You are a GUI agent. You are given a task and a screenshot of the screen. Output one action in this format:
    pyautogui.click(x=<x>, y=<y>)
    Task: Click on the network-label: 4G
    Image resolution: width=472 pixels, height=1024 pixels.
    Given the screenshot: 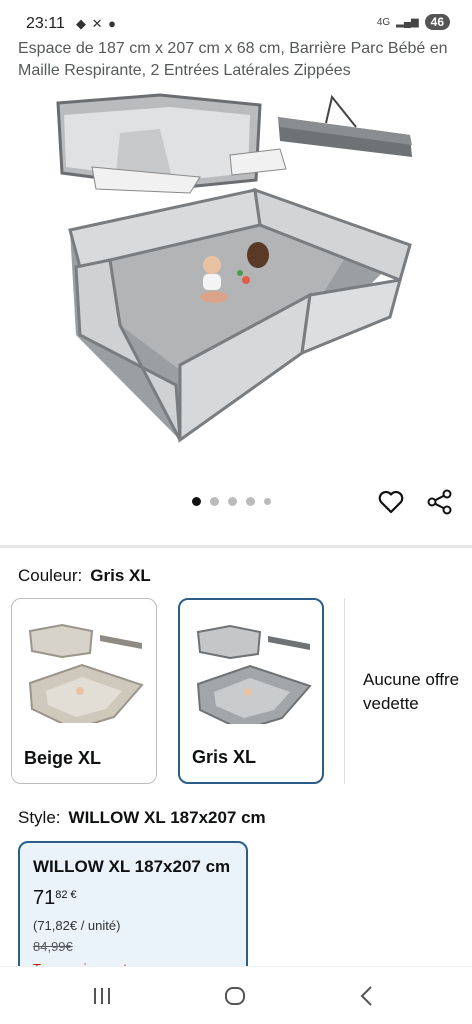 What is the action you would take?
    pyautogui.click(x=383, y=22)
    